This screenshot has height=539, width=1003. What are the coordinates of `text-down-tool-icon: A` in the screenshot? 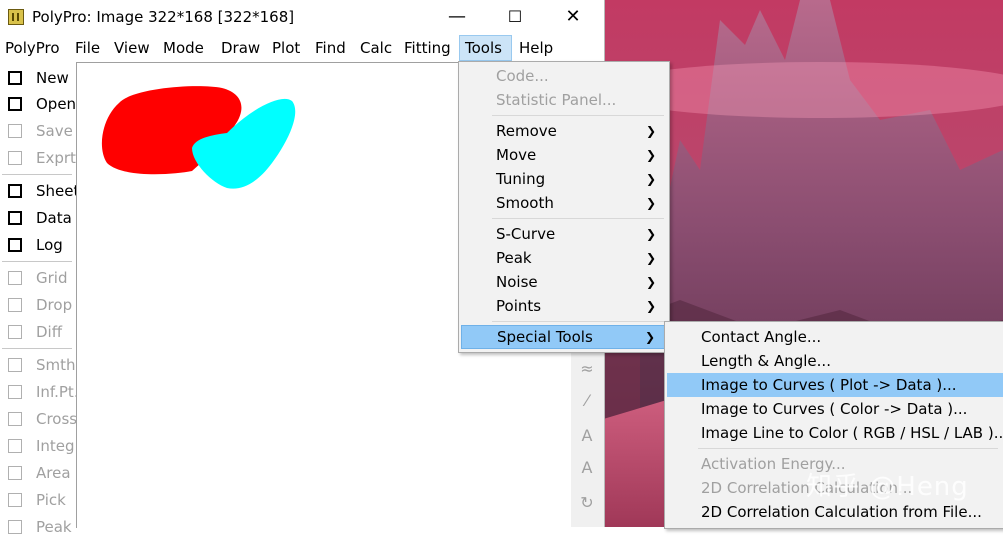 It's located at (587, 468).